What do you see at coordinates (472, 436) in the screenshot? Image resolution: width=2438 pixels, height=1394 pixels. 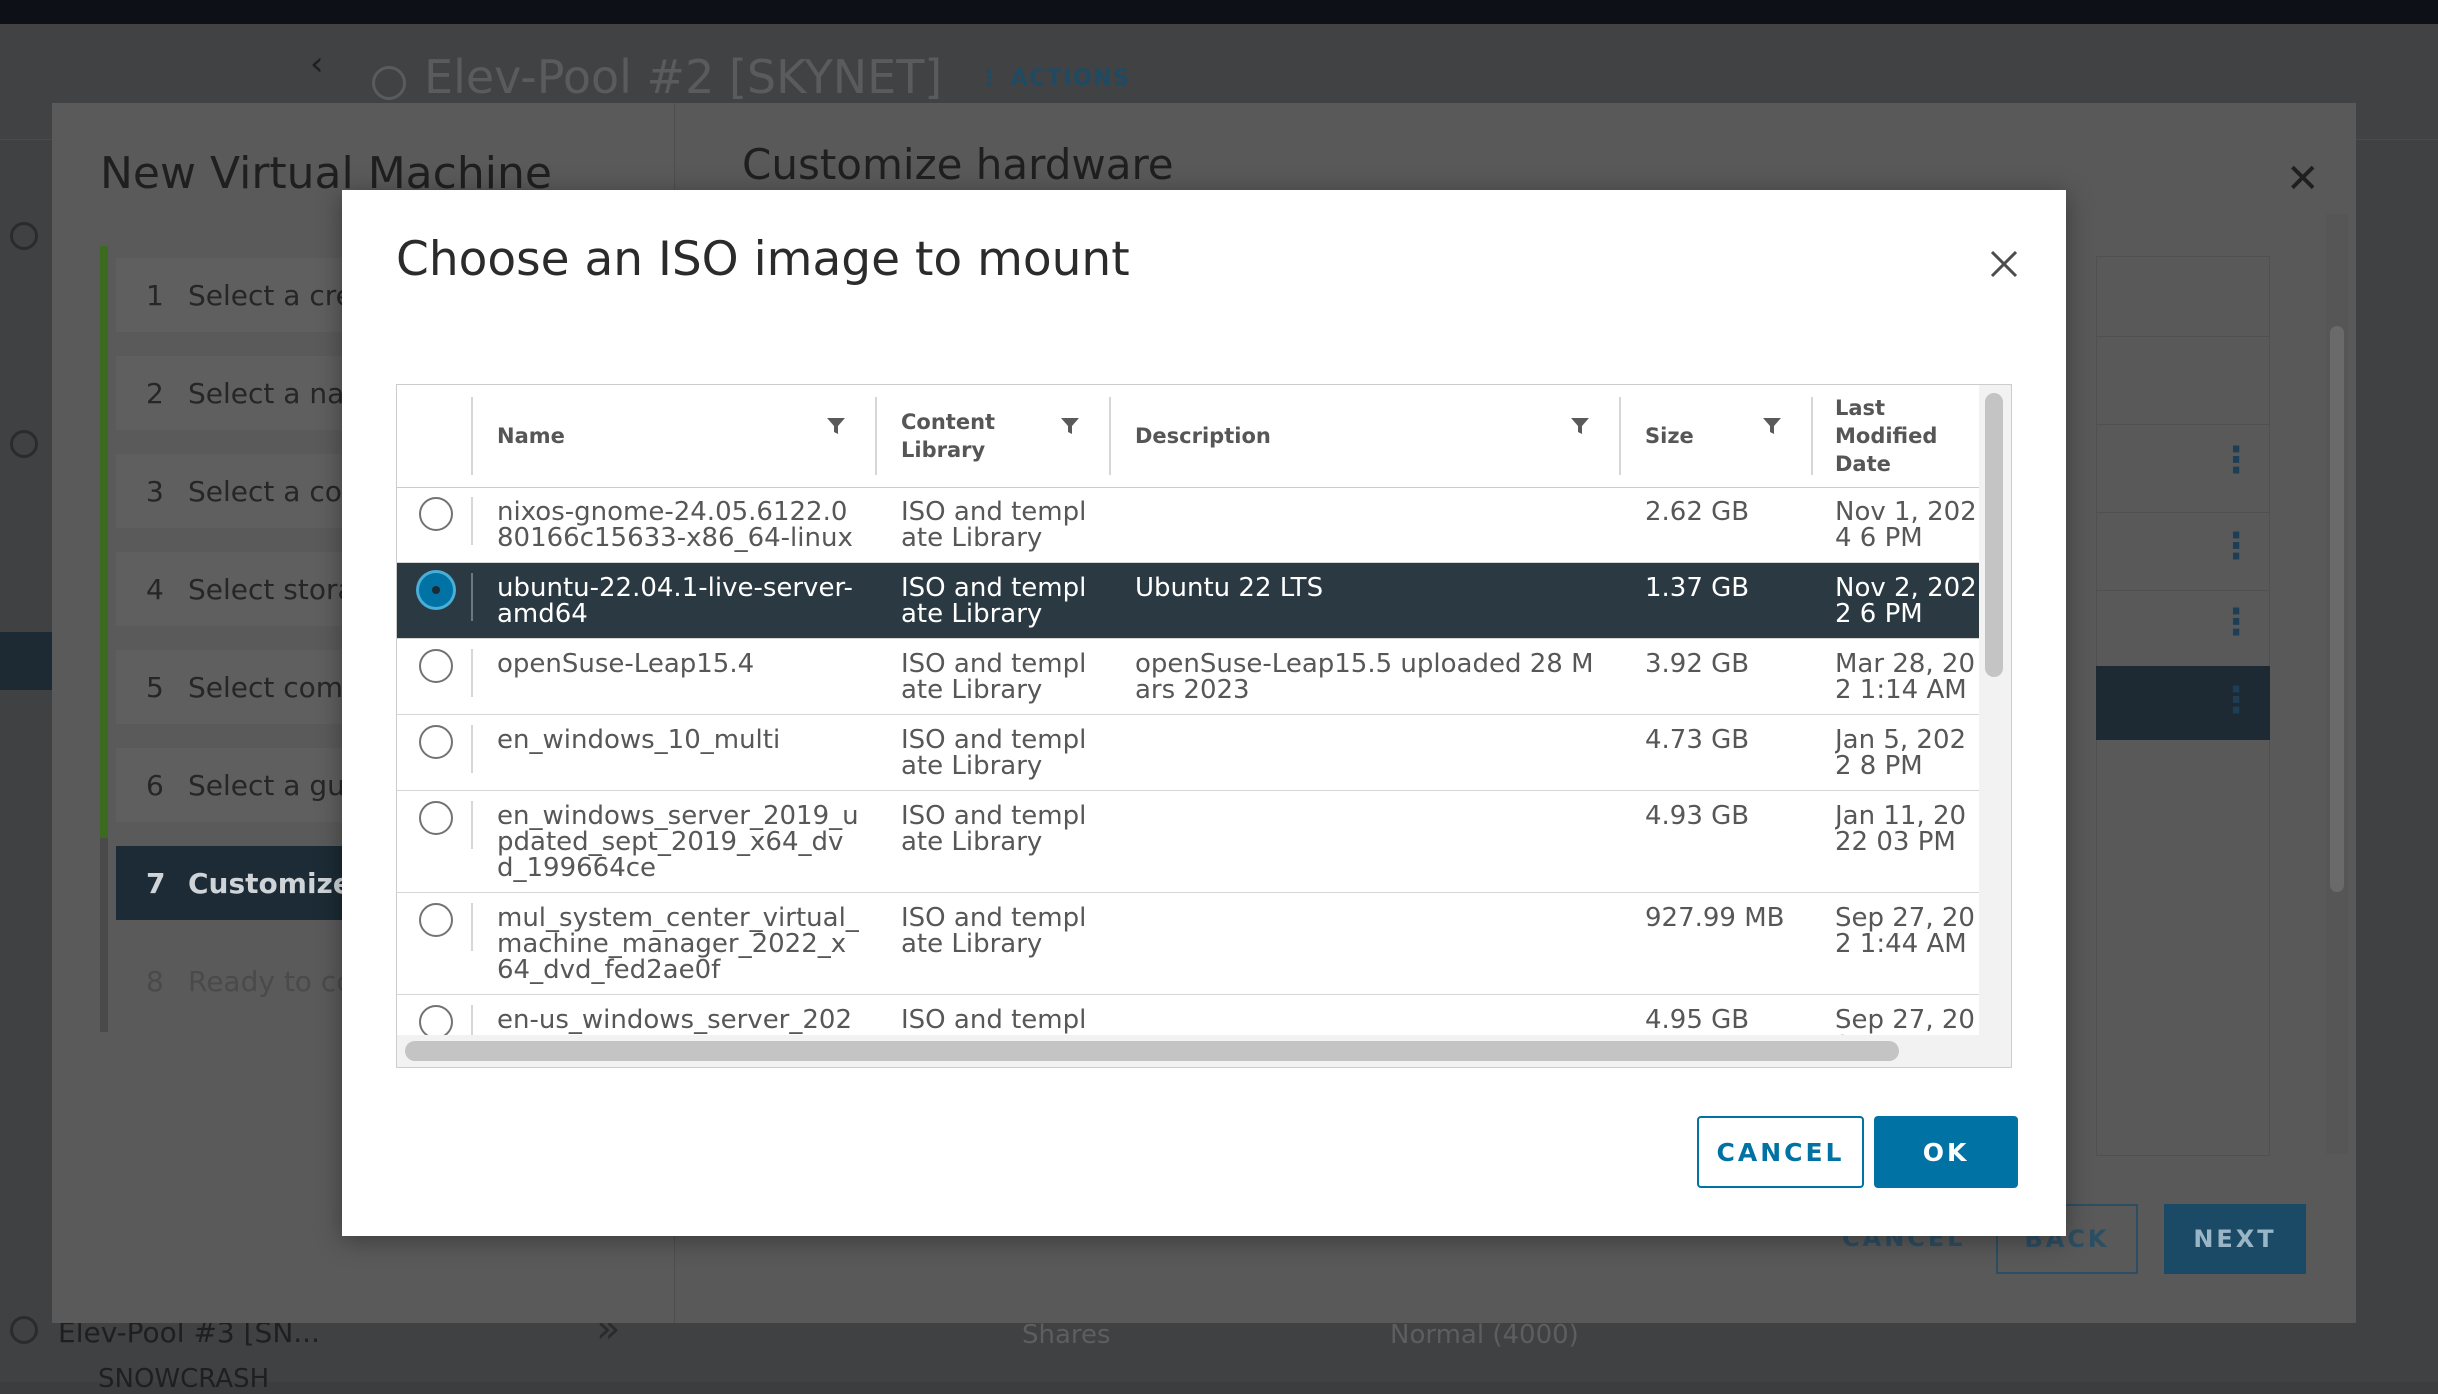 I see `column-separator` at bounding box center [472, 436].